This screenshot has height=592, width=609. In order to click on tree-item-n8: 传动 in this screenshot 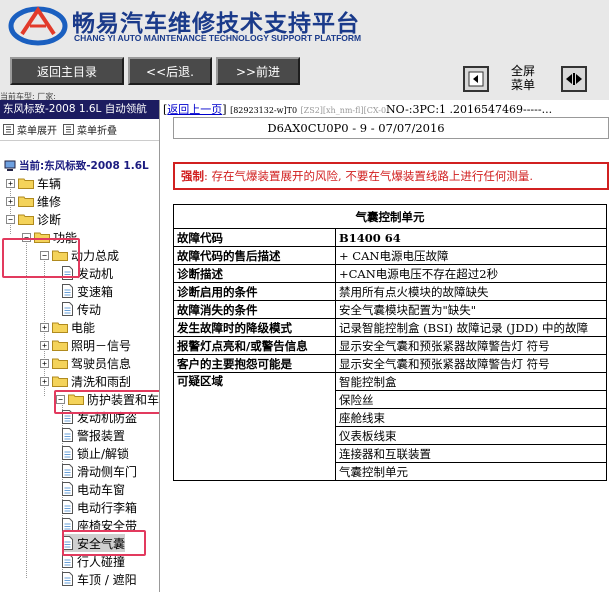, I will do `click(81, 309)`.